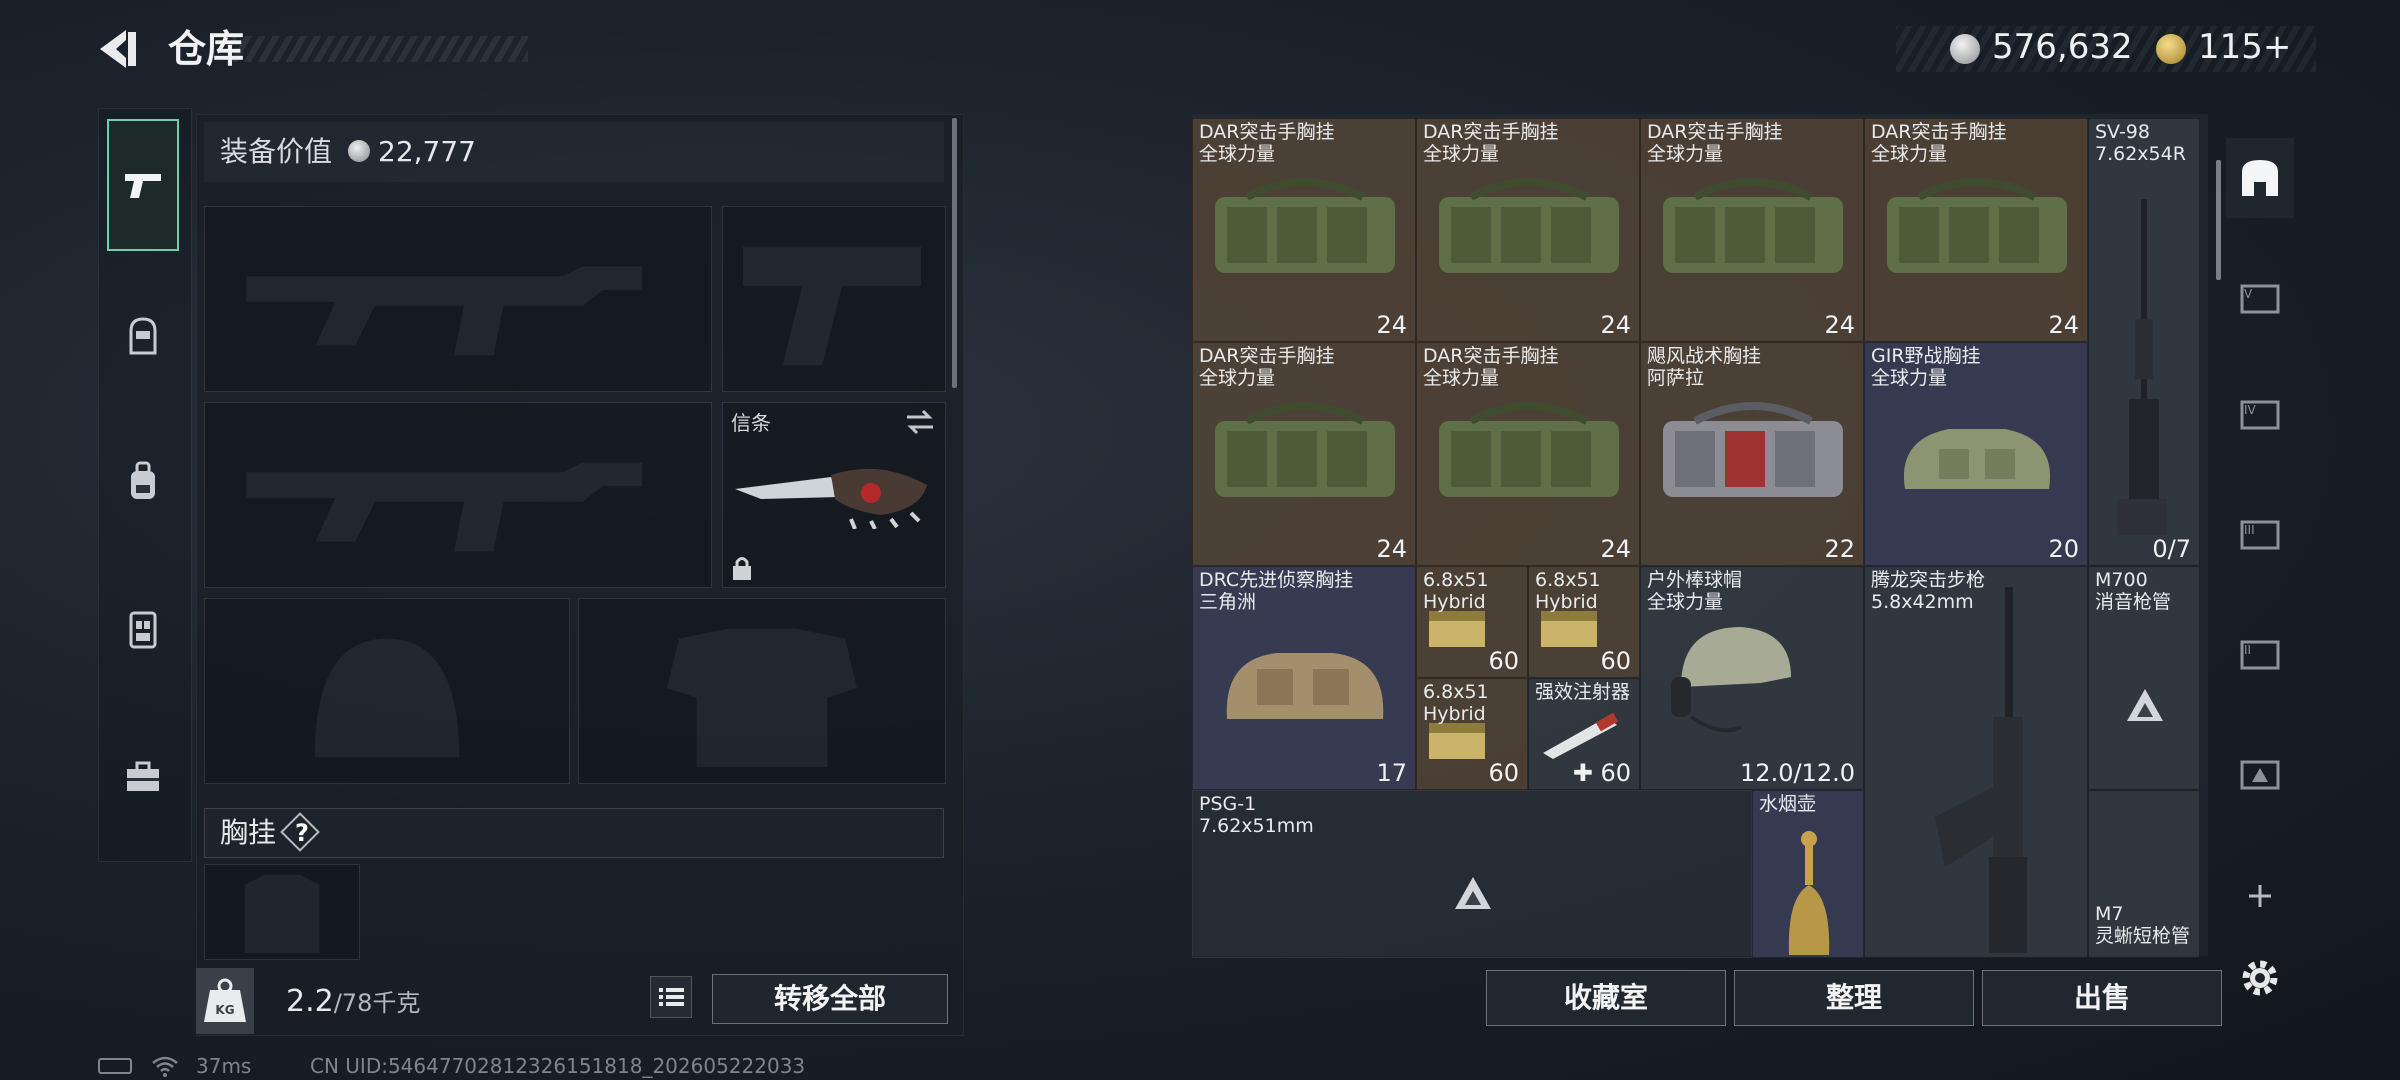  I want to click on tab-stash-i, so click(2260, 774).